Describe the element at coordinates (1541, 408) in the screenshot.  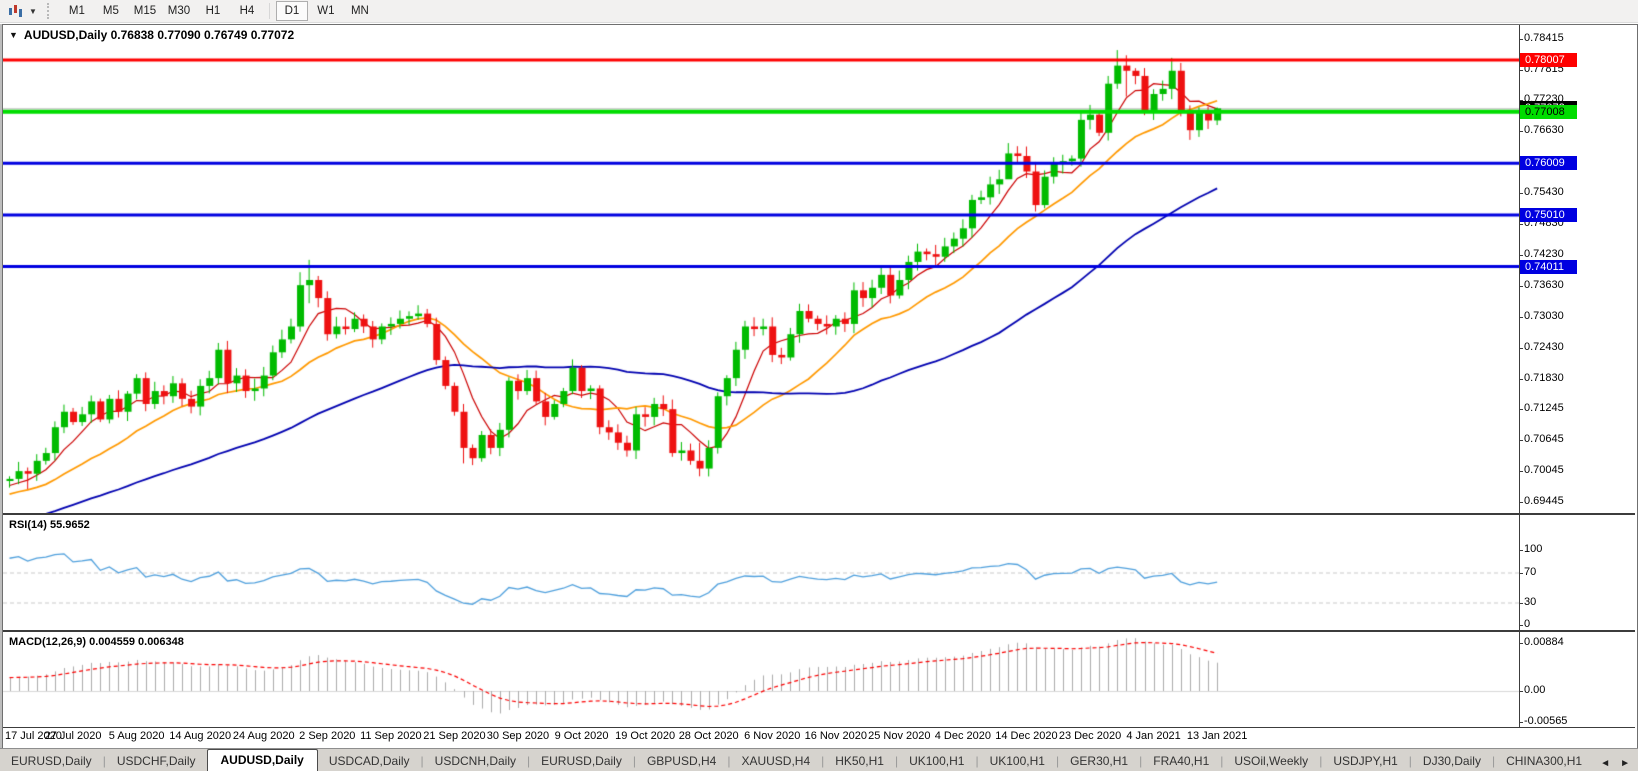
I see `axis-tick-label: 0.71245` at that location.